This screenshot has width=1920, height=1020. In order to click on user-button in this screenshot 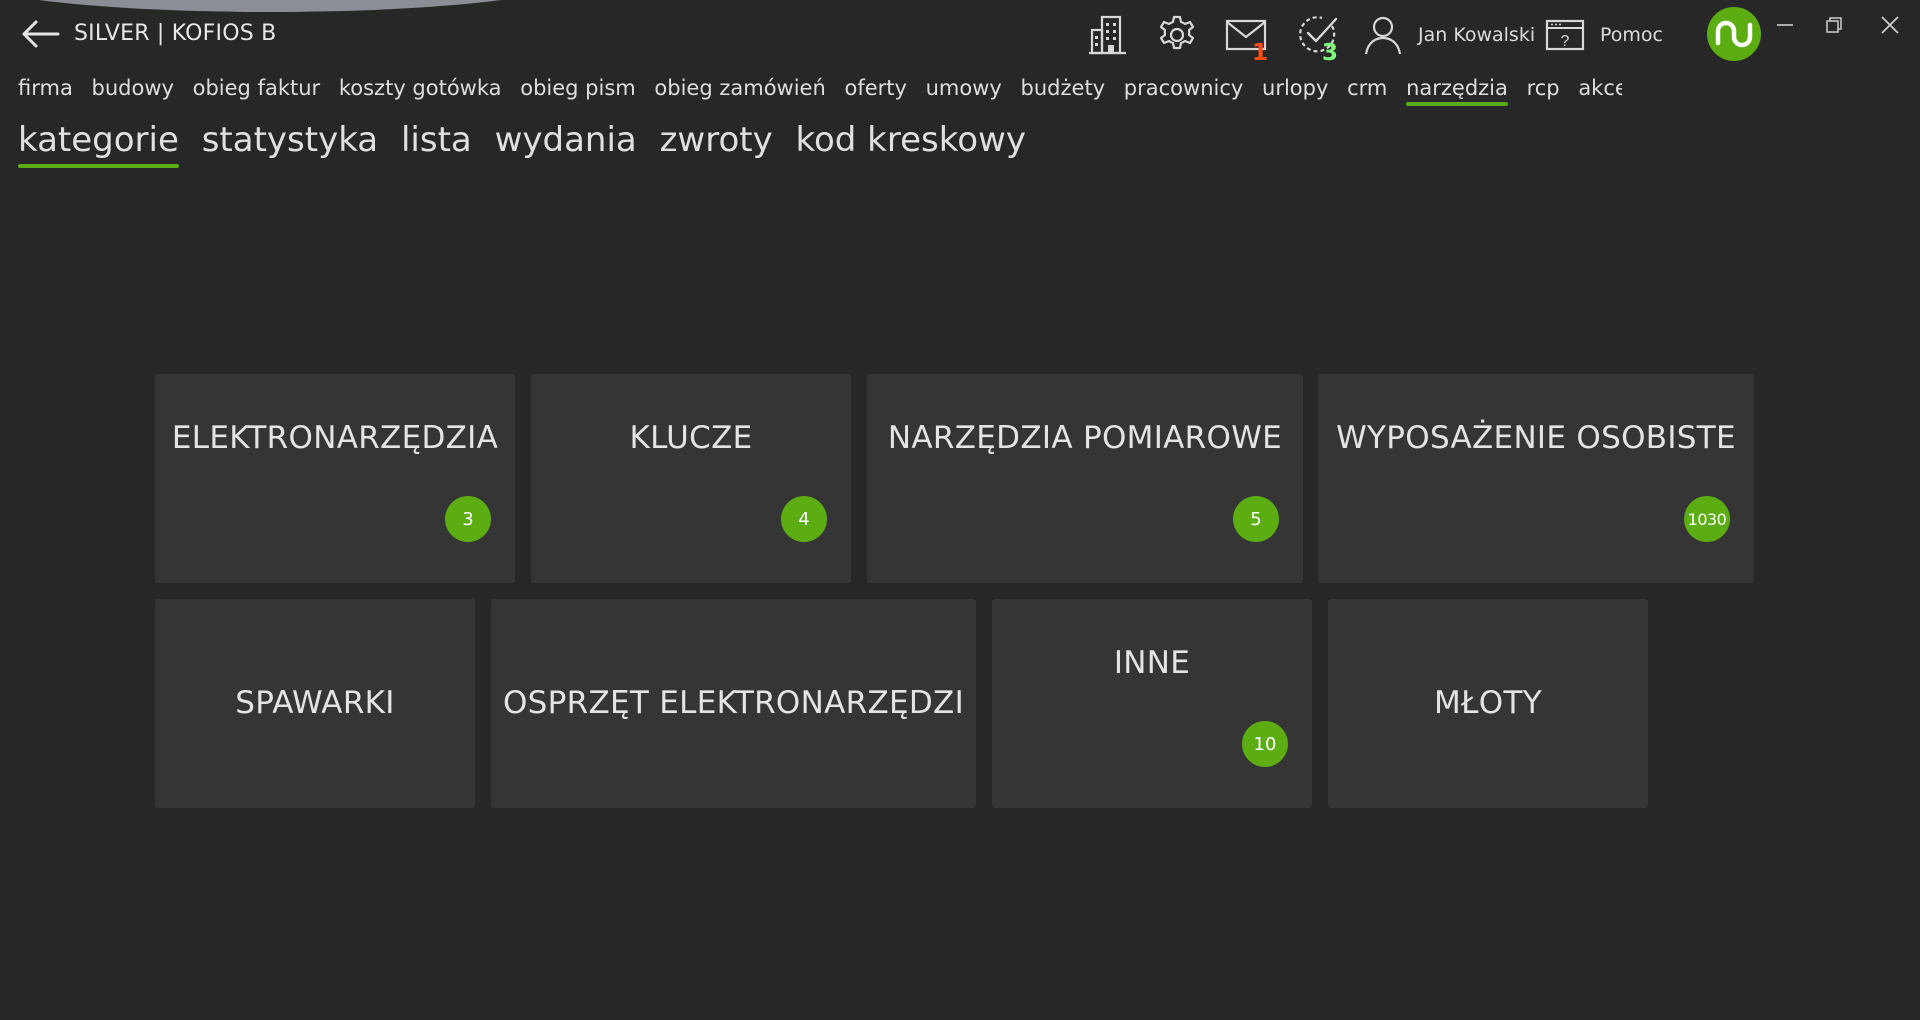, I will do `click(1383, 35)`.